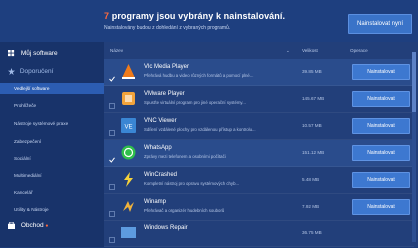 Image resolution: width=418 pixels, height=248 pixels. What do you see at coordinates (359, 50) in the screenshot?
I see `column-action: Operace` at bounding box center [359, 50].